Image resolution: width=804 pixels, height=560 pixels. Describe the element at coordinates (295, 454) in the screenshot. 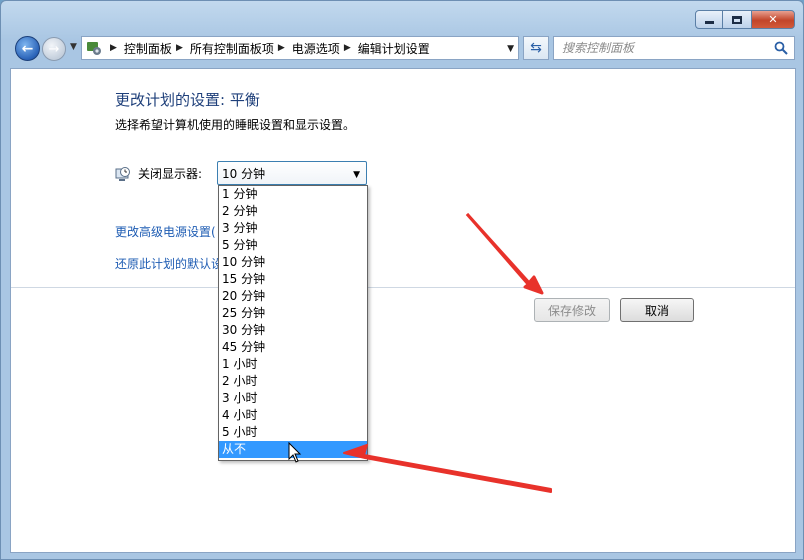

I see `mouse-pointer-icon` at that location.